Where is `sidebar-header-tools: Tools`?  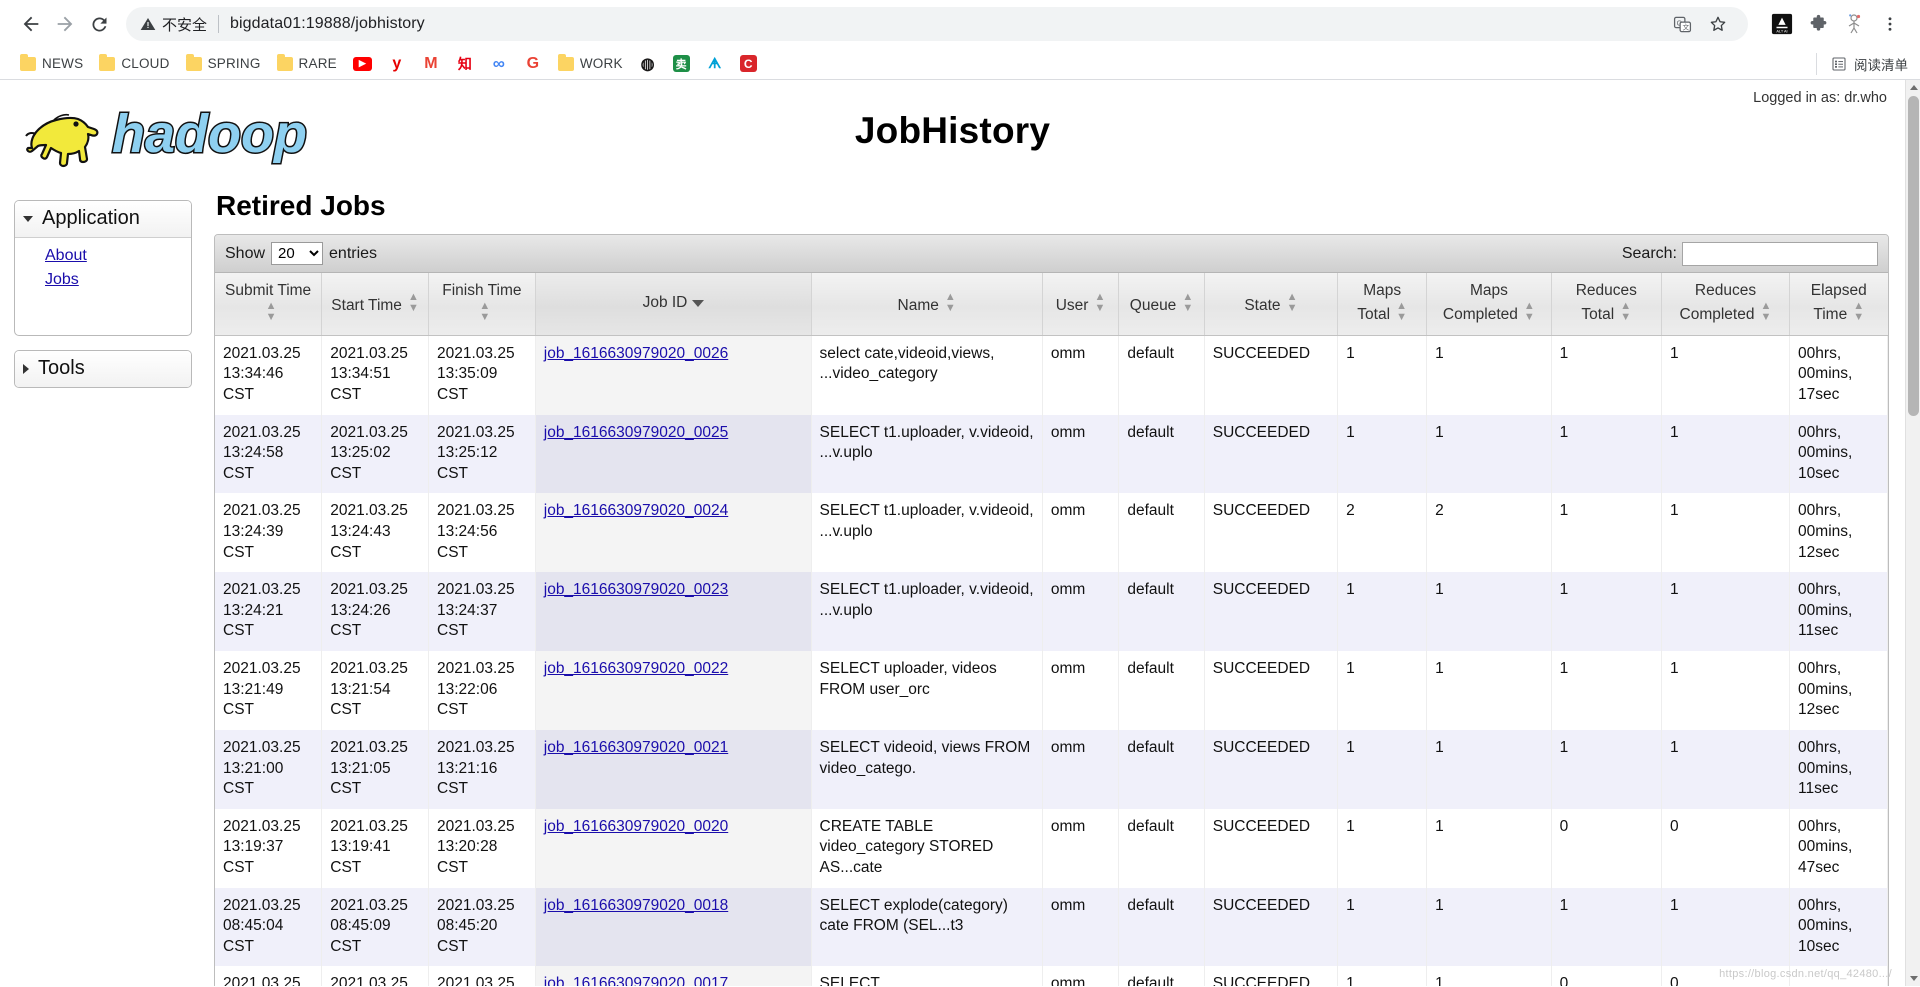 sidebar-header-tools: Tools is located at coordinates (103, 369).